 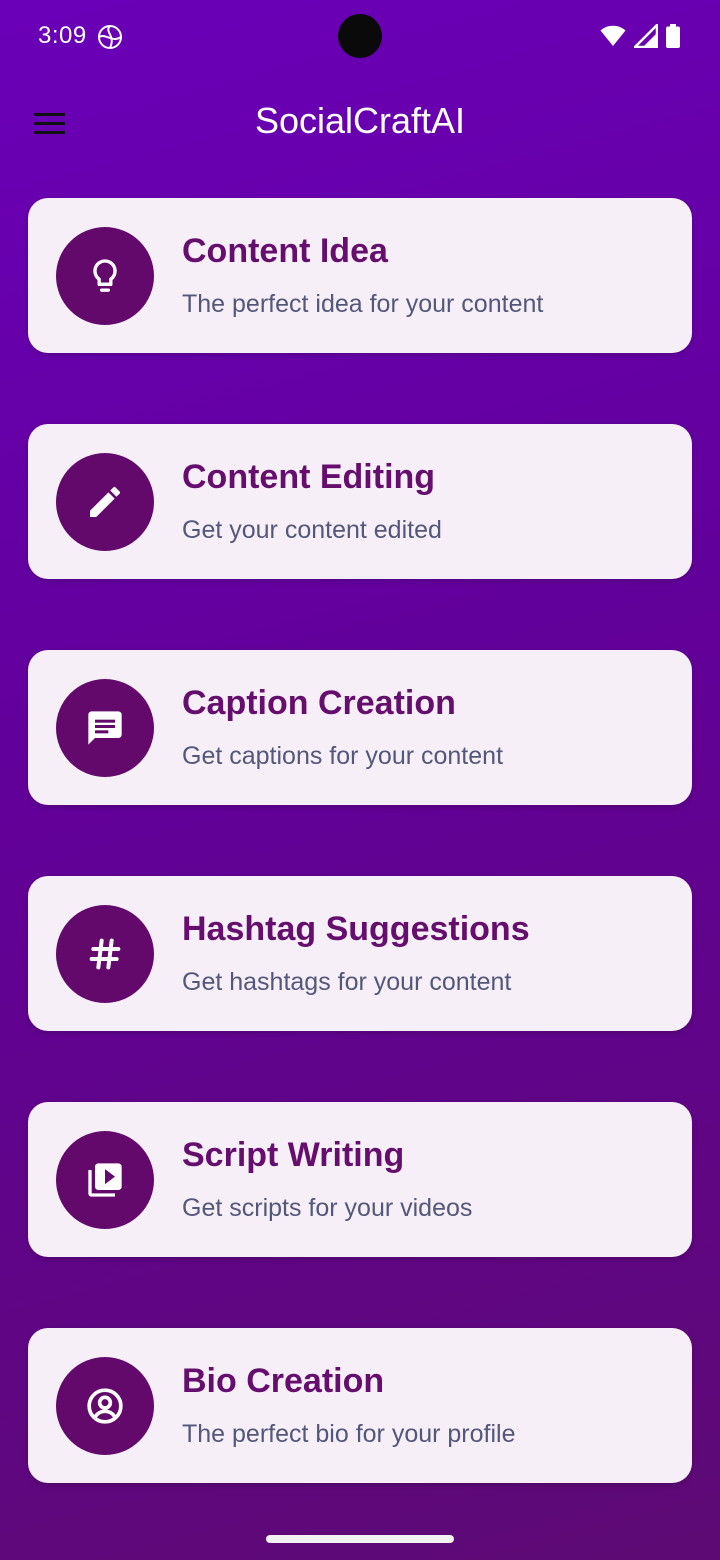 I want to click on app-title: SocialCraftAI, so click(x=360, y=120).